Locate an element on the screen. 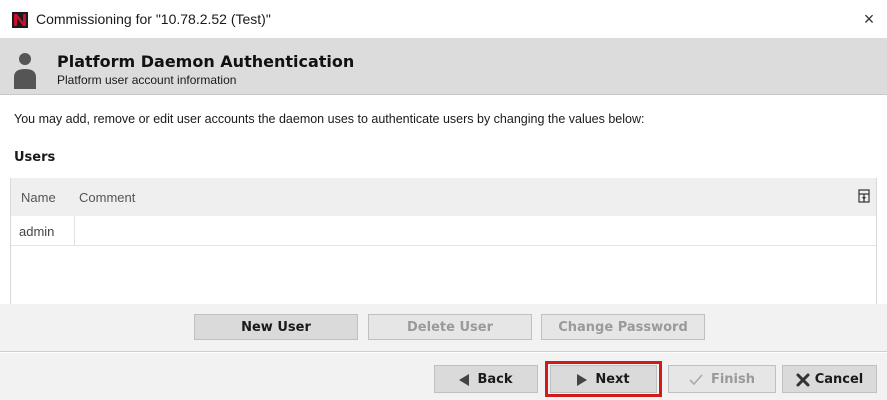 This screenshot has height=400, width=887. window-titlebar: Commissioning for "10.78.2.52 (Test)" × is located at coordinates (443, 19).